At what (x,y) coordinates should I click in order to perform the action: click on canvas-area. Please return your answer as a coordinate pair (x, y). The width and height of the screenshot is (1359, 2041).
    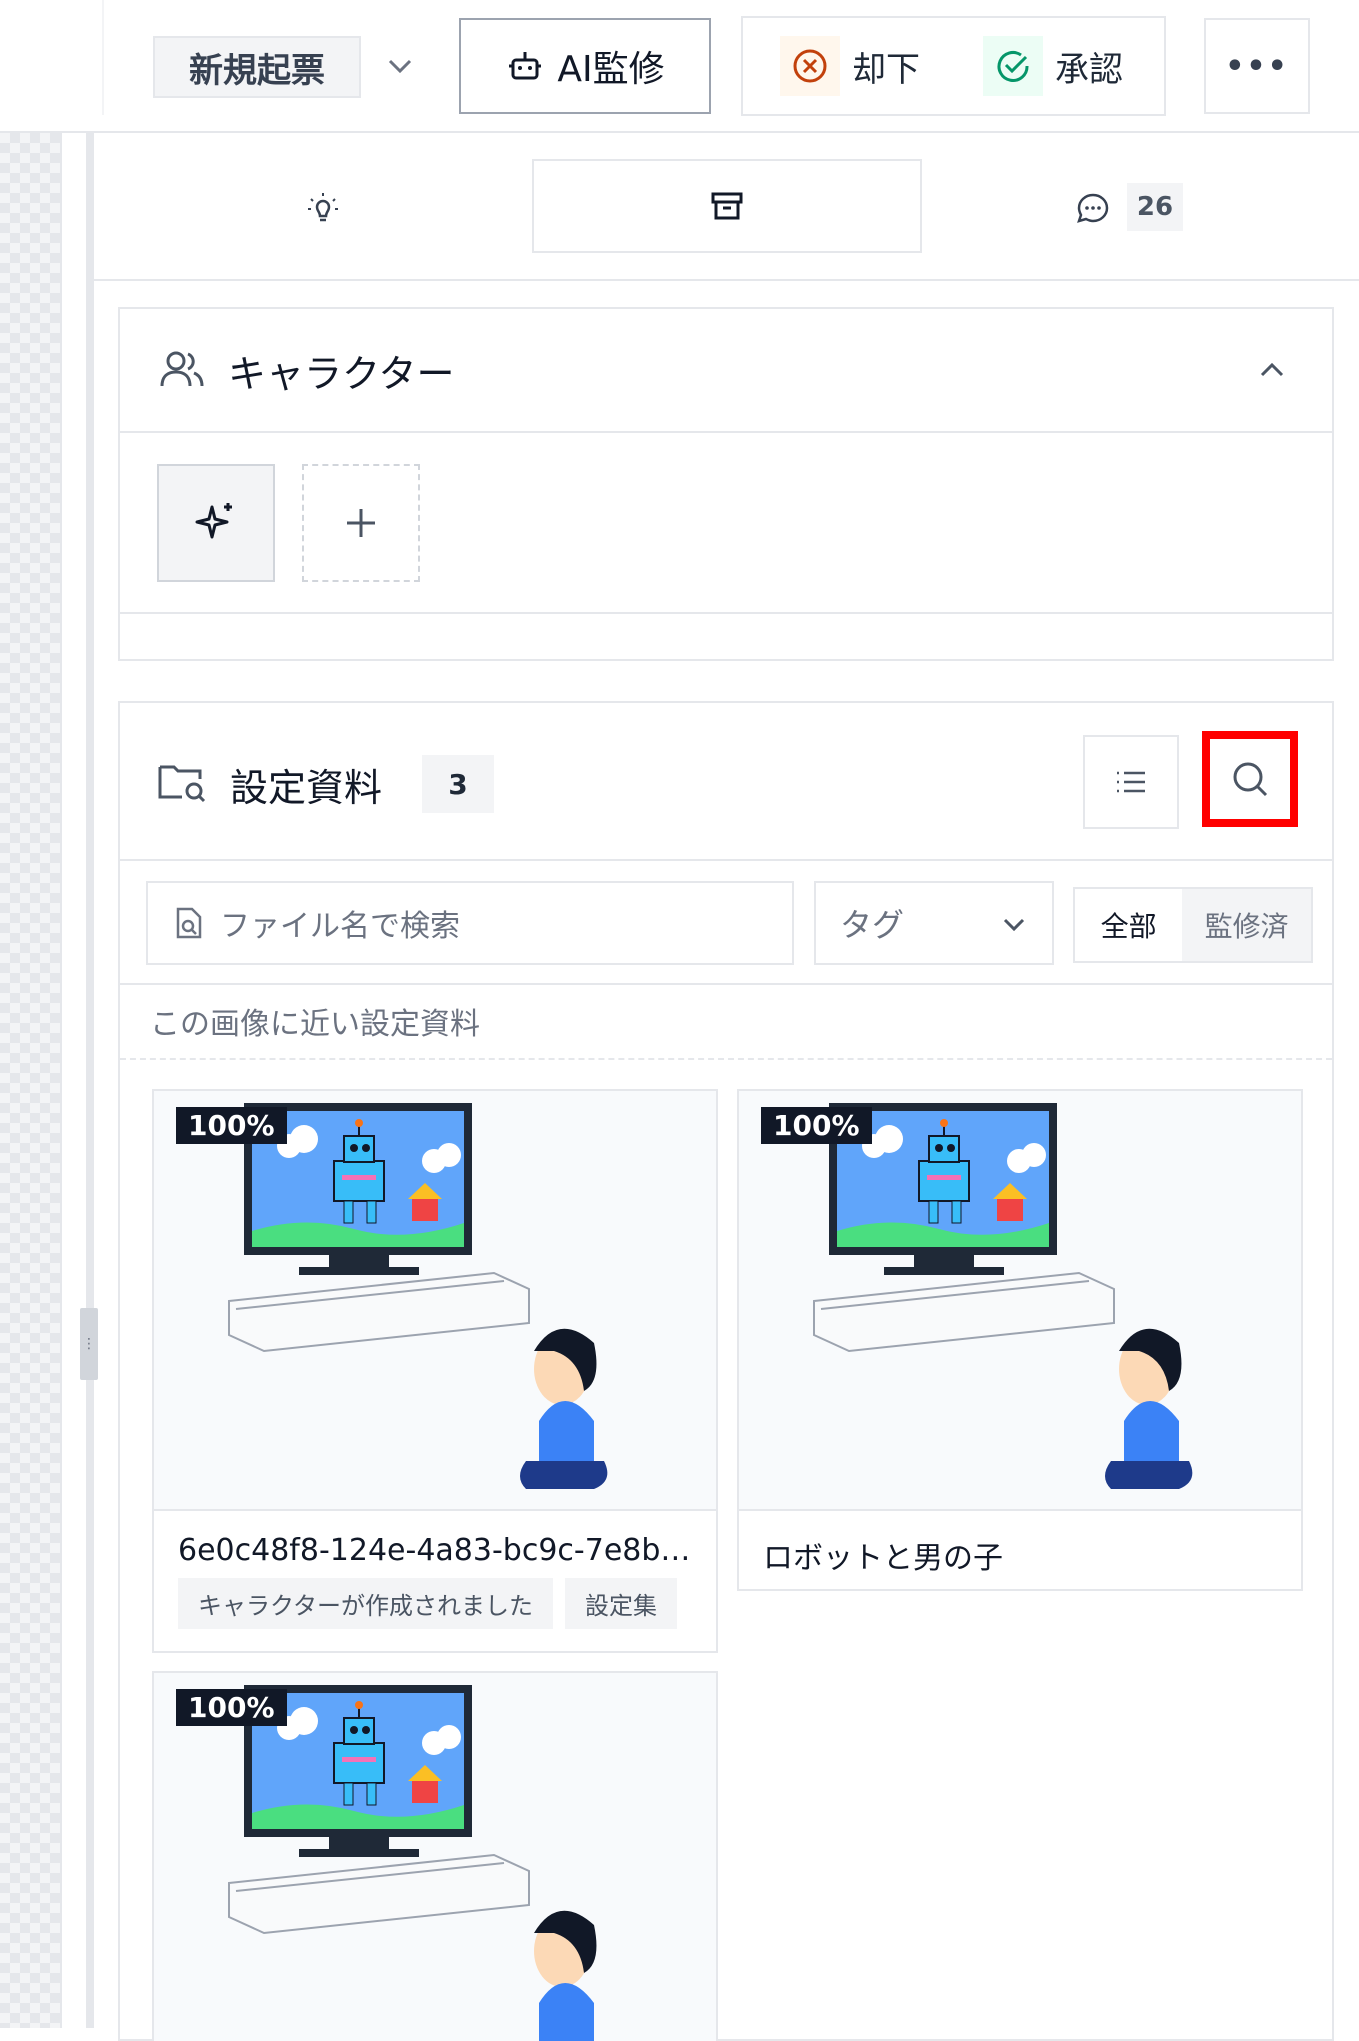
    Looking at the image, I should click on (31, 1080).